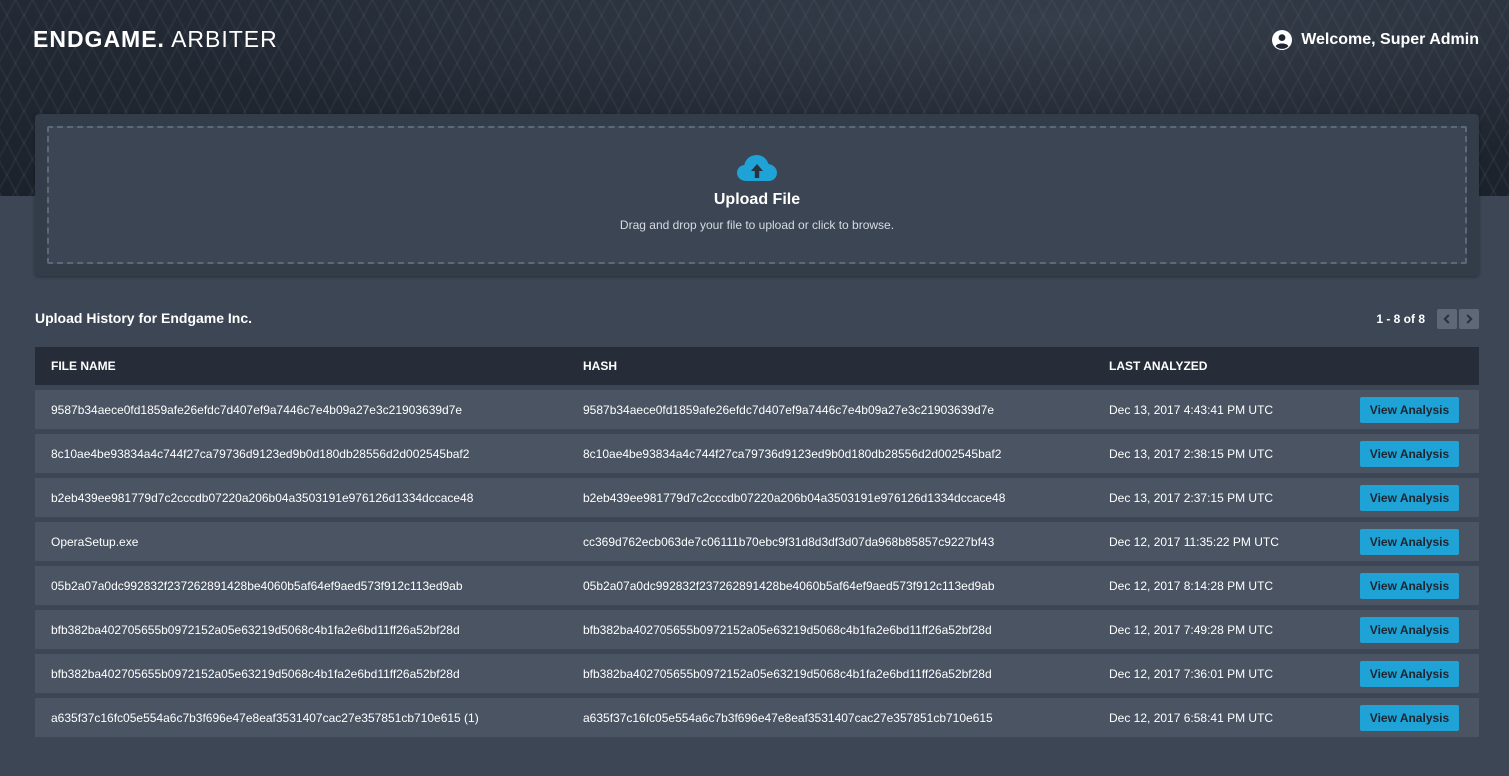 Image resolution: width=1509 pixels, height=776 pixels. What do you see at coordinates (1191, 497) in the screenshot?
I see `last-analyzed-cell: Dec 13, 2017 2:37:15 PM UTC` at bounding box center [1191, 497].